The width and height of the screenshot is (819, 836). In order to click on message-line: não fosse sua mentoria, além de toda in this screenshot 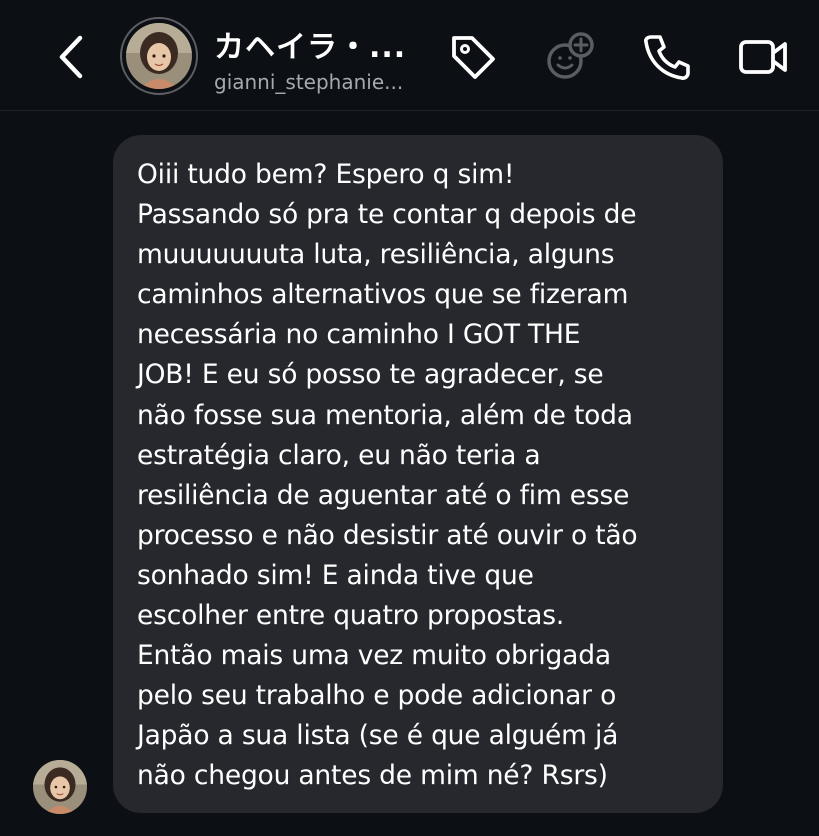, I will do `click(385, 415)`.